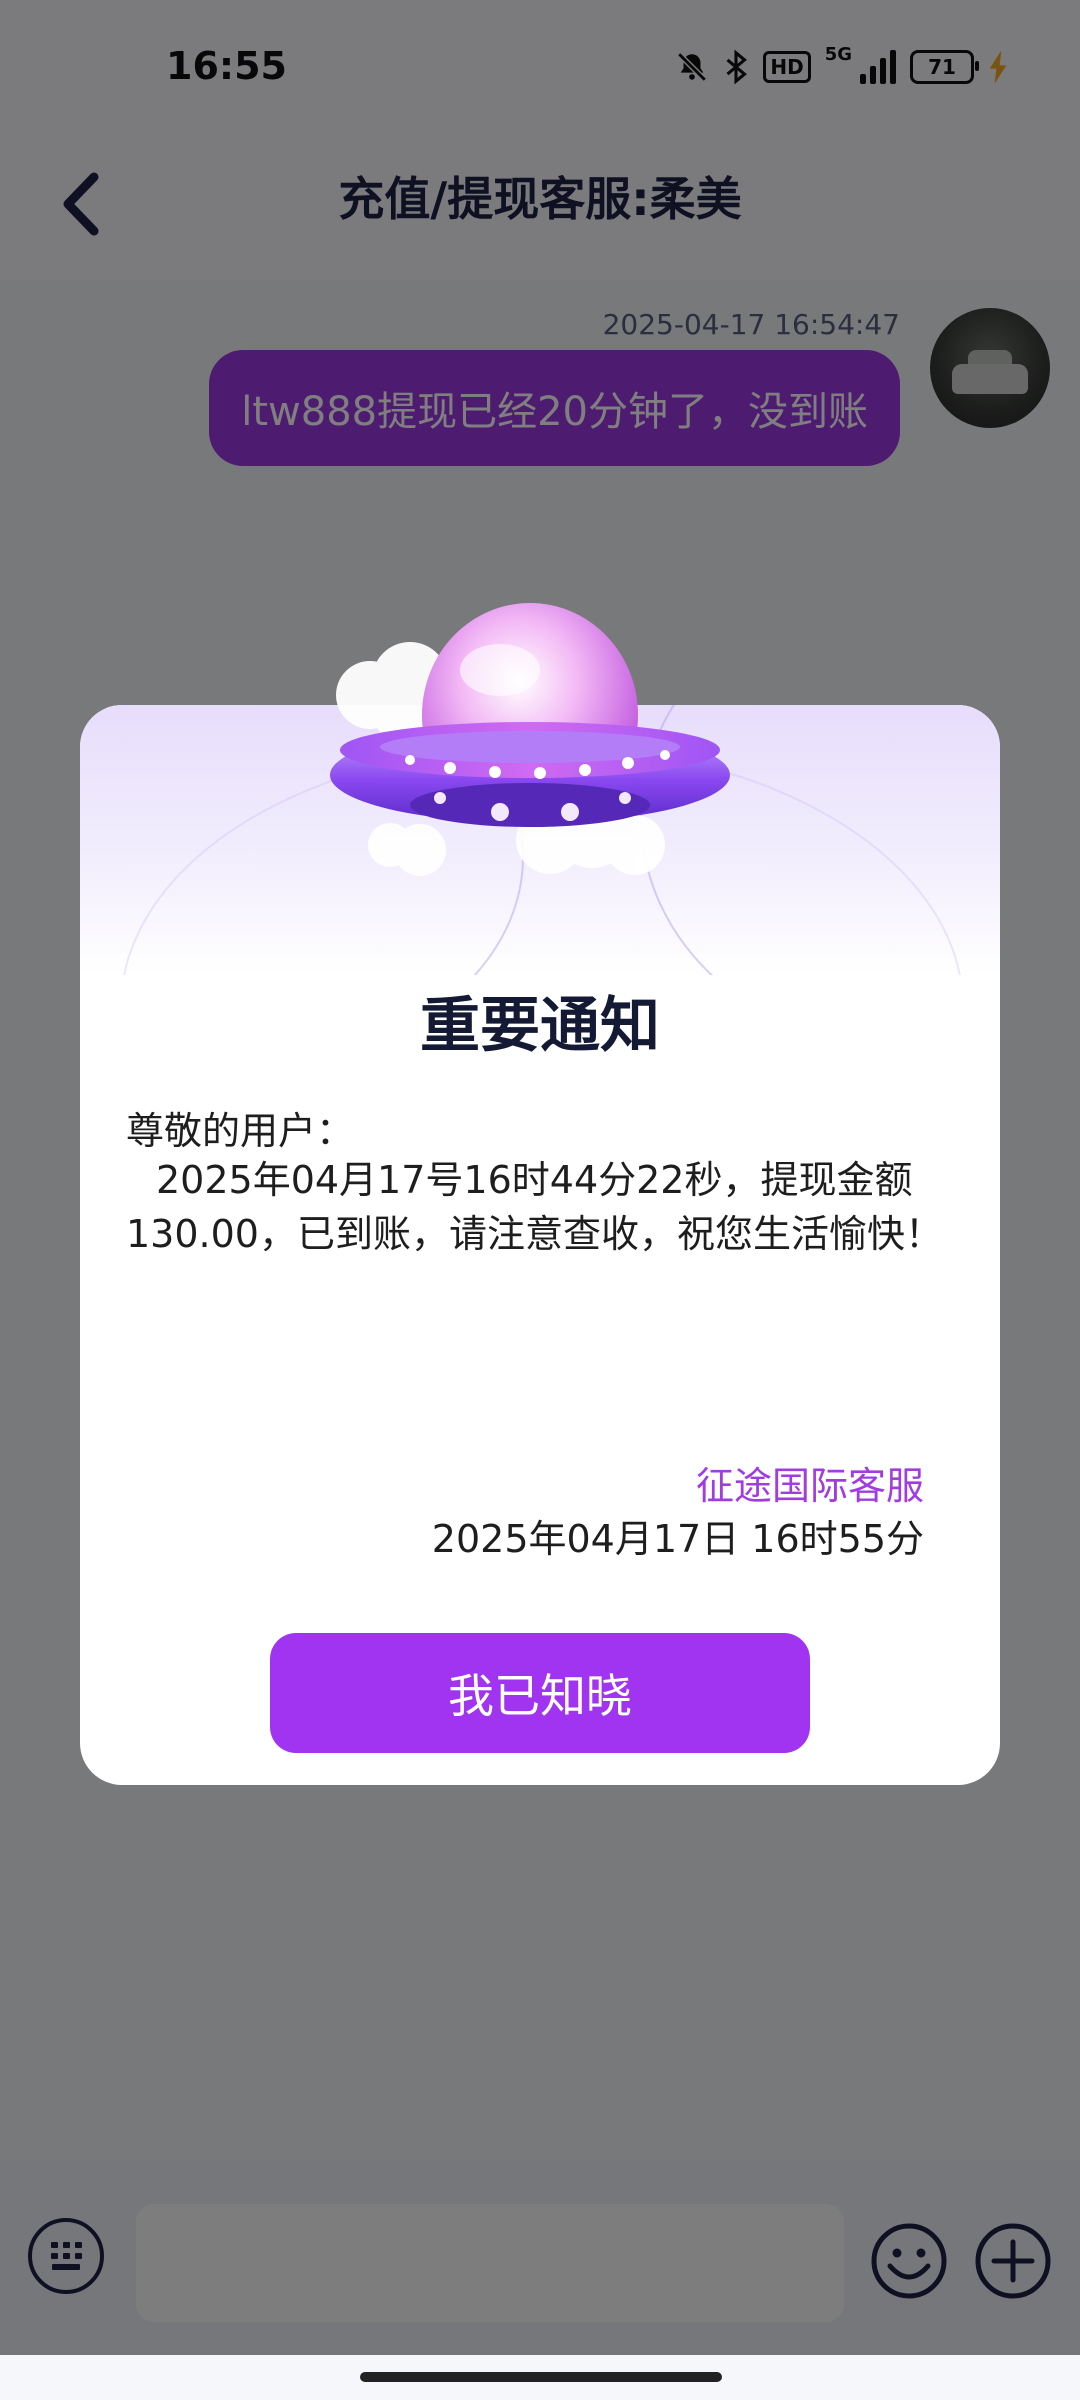  What do you see at coordinates (809, 1486) in the screenshot?
I see `dialog-signature: 征途国际客服` at bounding box center [809, 1486].